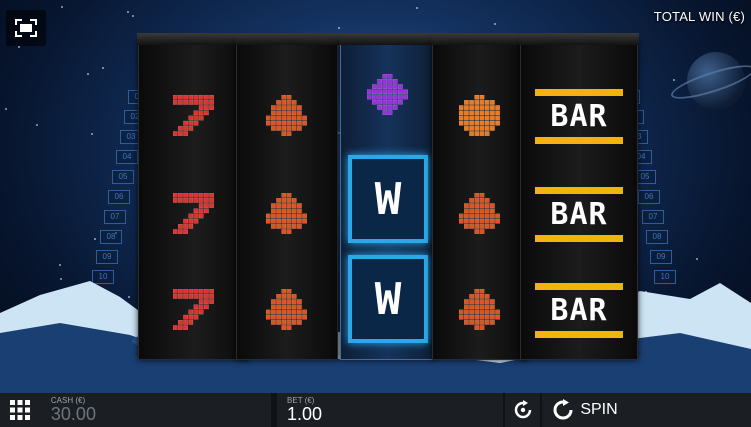  I want to click on reel-3: W W, so click(388, 196).